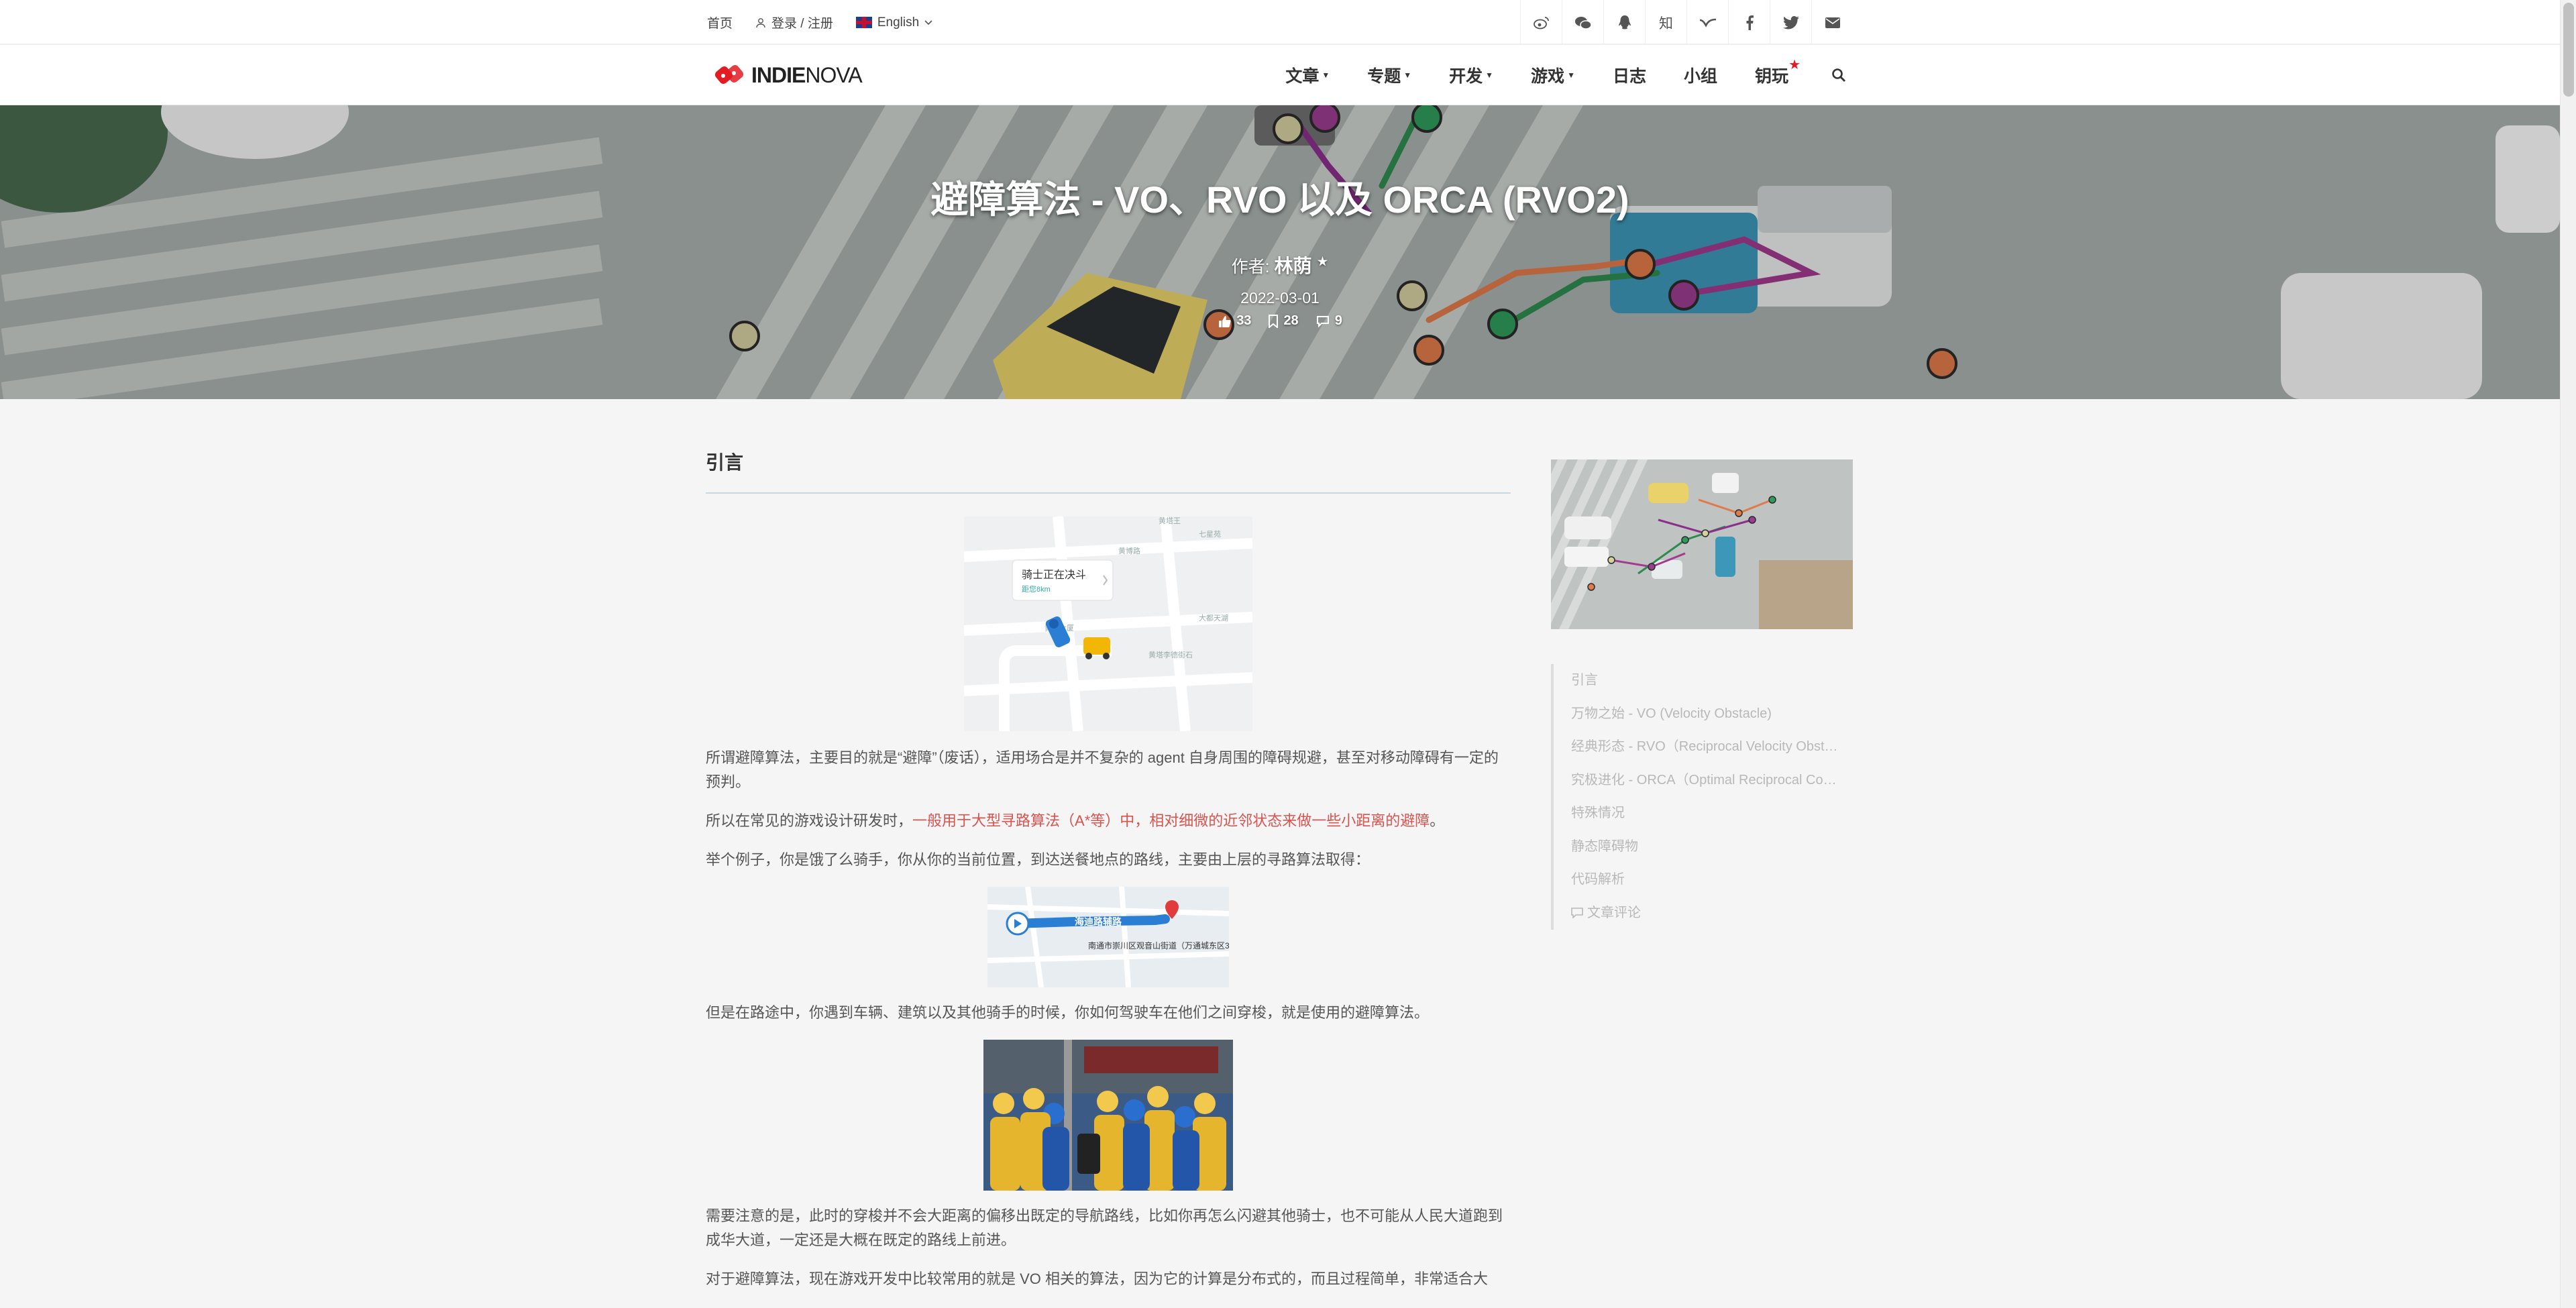  I want to click on thumbs-up-icon, so click(1225, 321).